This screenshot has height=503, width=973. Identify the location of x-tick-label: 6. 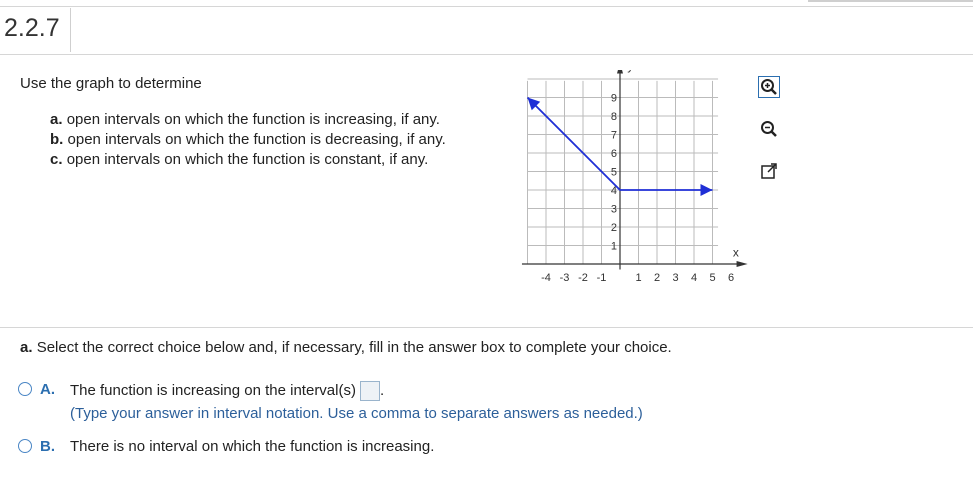
(731, 278).